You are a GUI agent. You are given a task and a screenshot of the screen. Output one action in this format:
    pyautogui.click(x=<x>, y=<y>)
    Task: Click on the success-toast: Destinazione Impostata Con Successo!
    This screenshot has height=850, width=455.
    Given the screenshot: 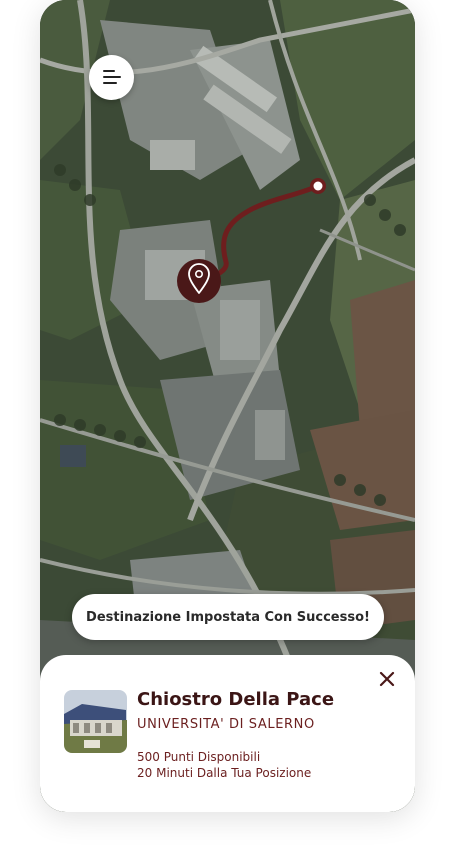 What is the action you would take?
    pyautogui.click(x=228, y=617)
    